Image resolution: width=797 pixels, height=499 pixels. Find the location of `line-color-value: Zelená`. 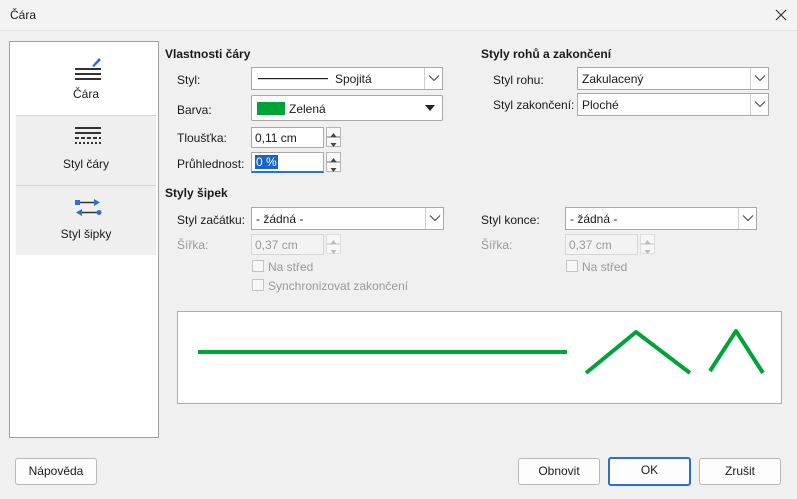

line-color-value: Zelená is located at coordinates (307, 109).